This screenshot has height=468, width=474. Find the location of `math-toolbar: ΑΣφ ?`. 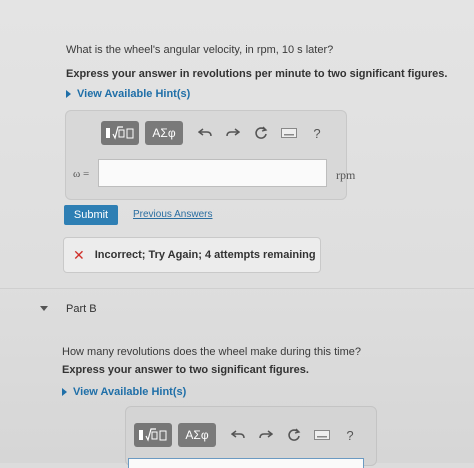

math-toolbar: ΑΣφ ? is located at coordinates (216, 133).